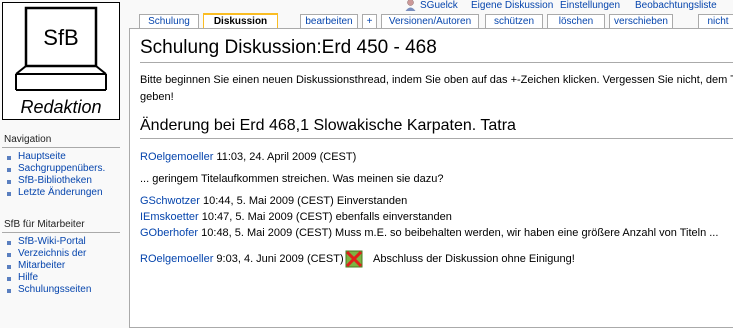 Image resolution: width=733 pixels, height=328 pixels. What do you see at coordinates (474, 259) in the screenshot?
I see `closing-text: Abschluss der Diskussion ohne Einigung!` at bounding box center [474, 259].